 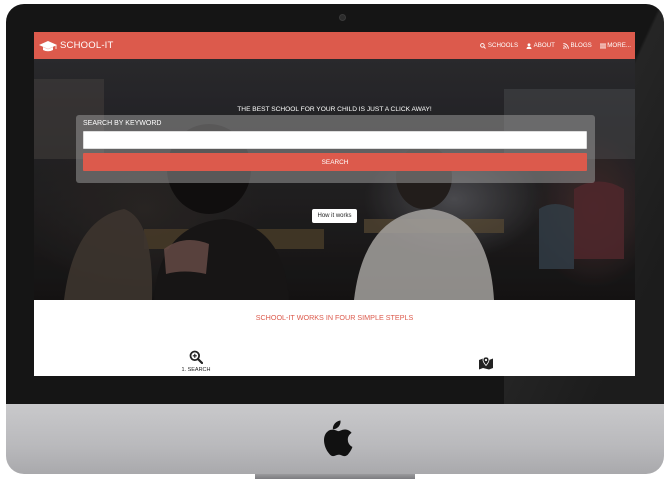 What do you see at coordinates (334, 317) in the screenshot?
I see `steps-title: SCHOOL-IT WORKS IN FOUR SIMPLE STEPLS` at bounding box center [334, 317].